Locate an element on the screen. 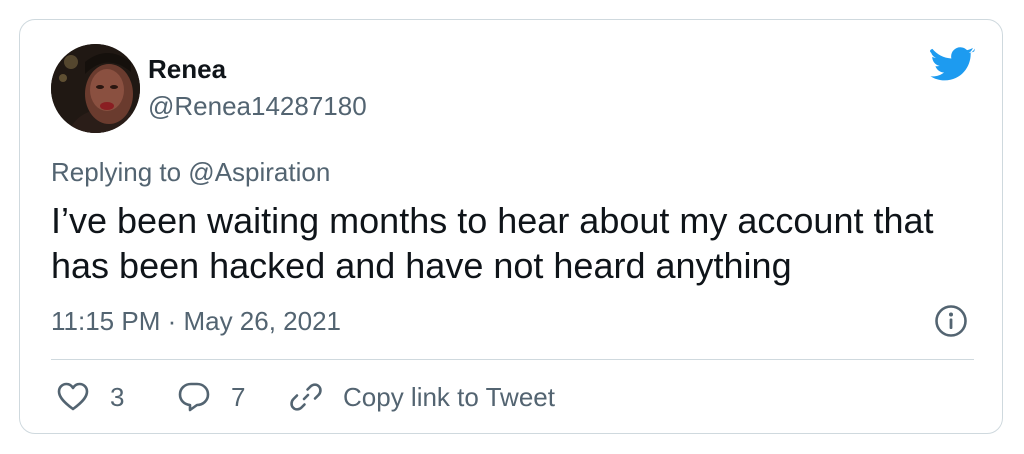  like-count: 3 is located at coordinates (117, 397).